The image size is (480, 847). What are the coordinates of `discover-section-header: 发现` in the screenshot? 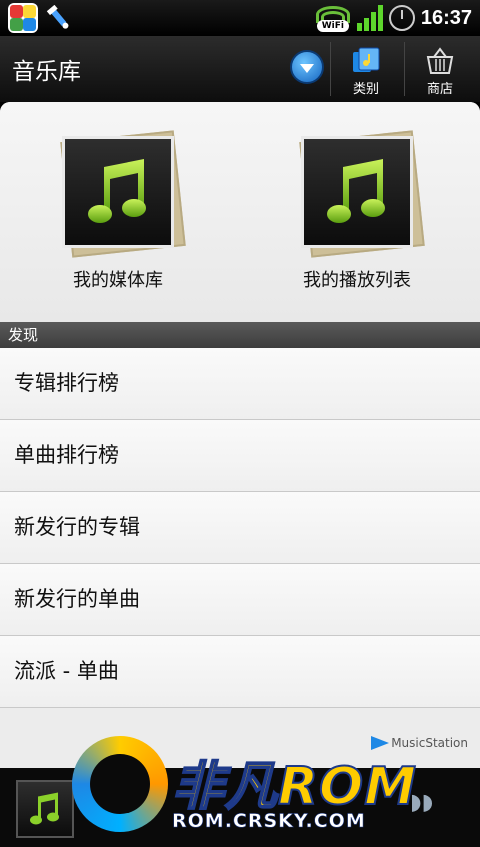 It's located at (240, 335).